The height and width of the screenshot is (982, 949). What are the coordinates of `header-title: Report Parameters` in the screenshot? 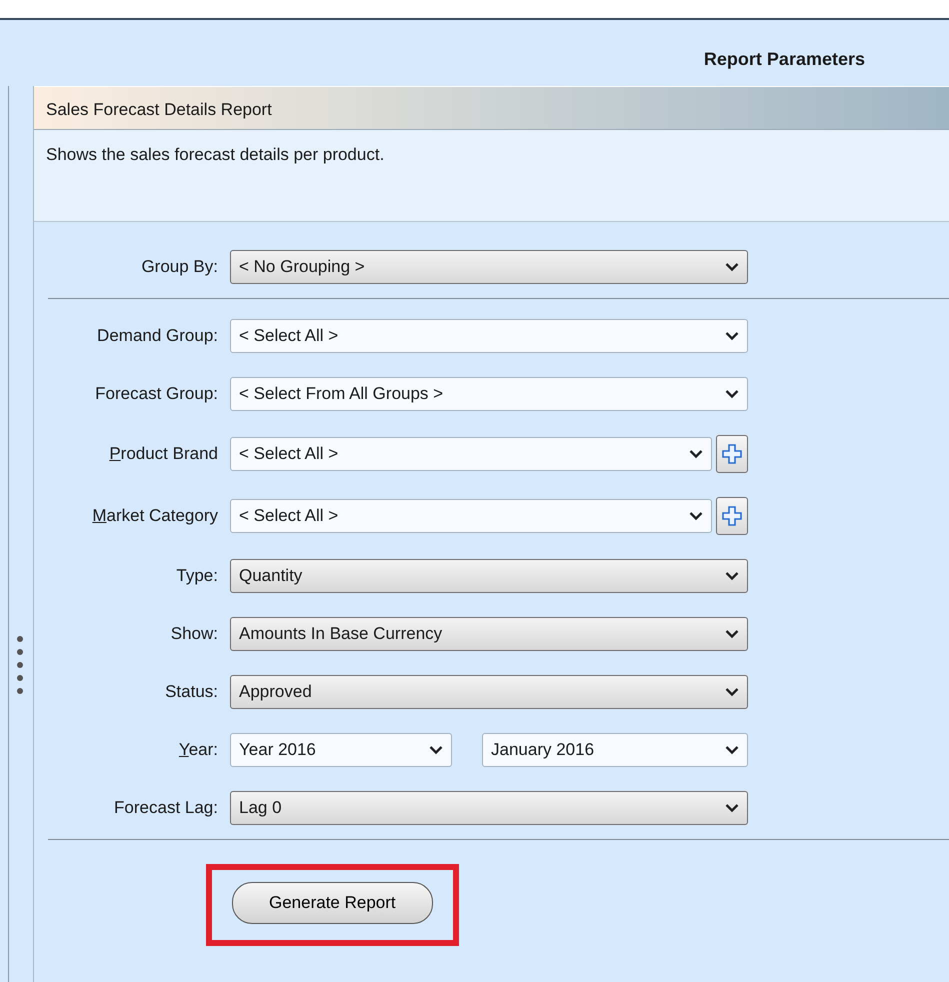 It's located at (784, 59).